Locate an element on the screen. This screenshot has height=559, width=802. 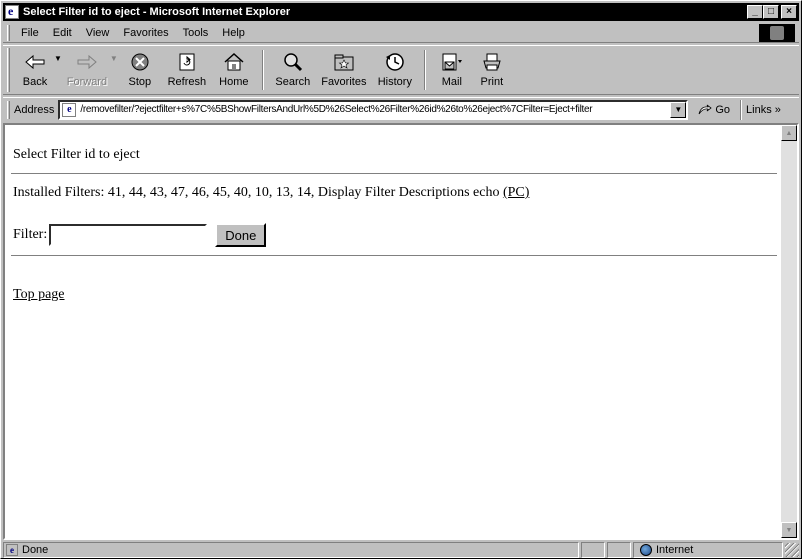
history-button: History is located at coordinates (395, 69).